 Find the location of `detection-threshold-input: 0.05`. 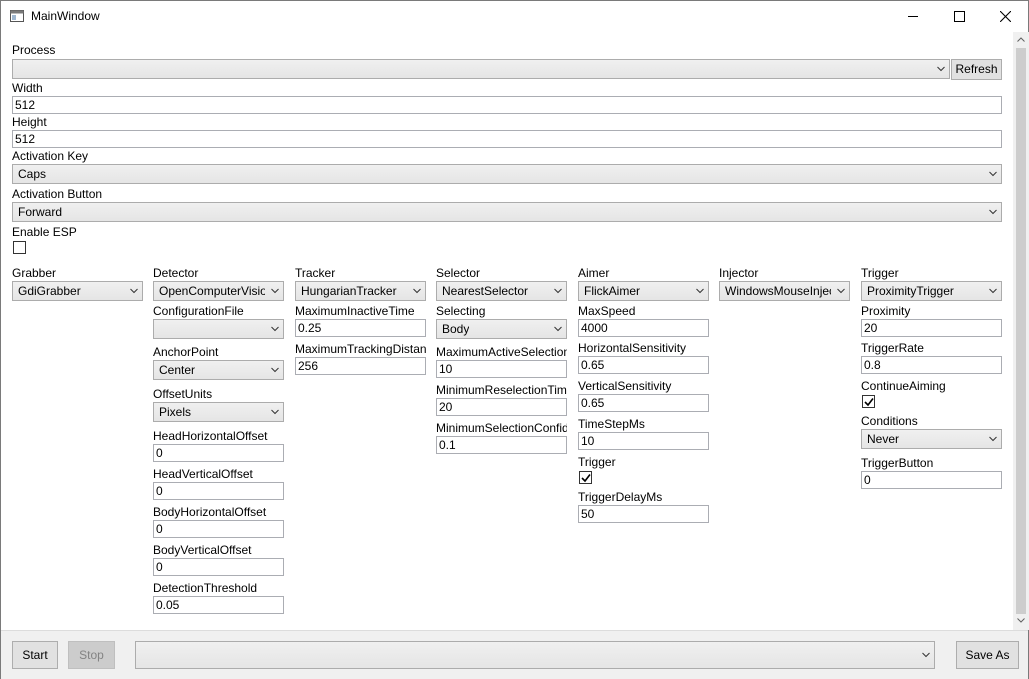

detection-threshold-input: 0.05 is located at coordinates (218, 605).